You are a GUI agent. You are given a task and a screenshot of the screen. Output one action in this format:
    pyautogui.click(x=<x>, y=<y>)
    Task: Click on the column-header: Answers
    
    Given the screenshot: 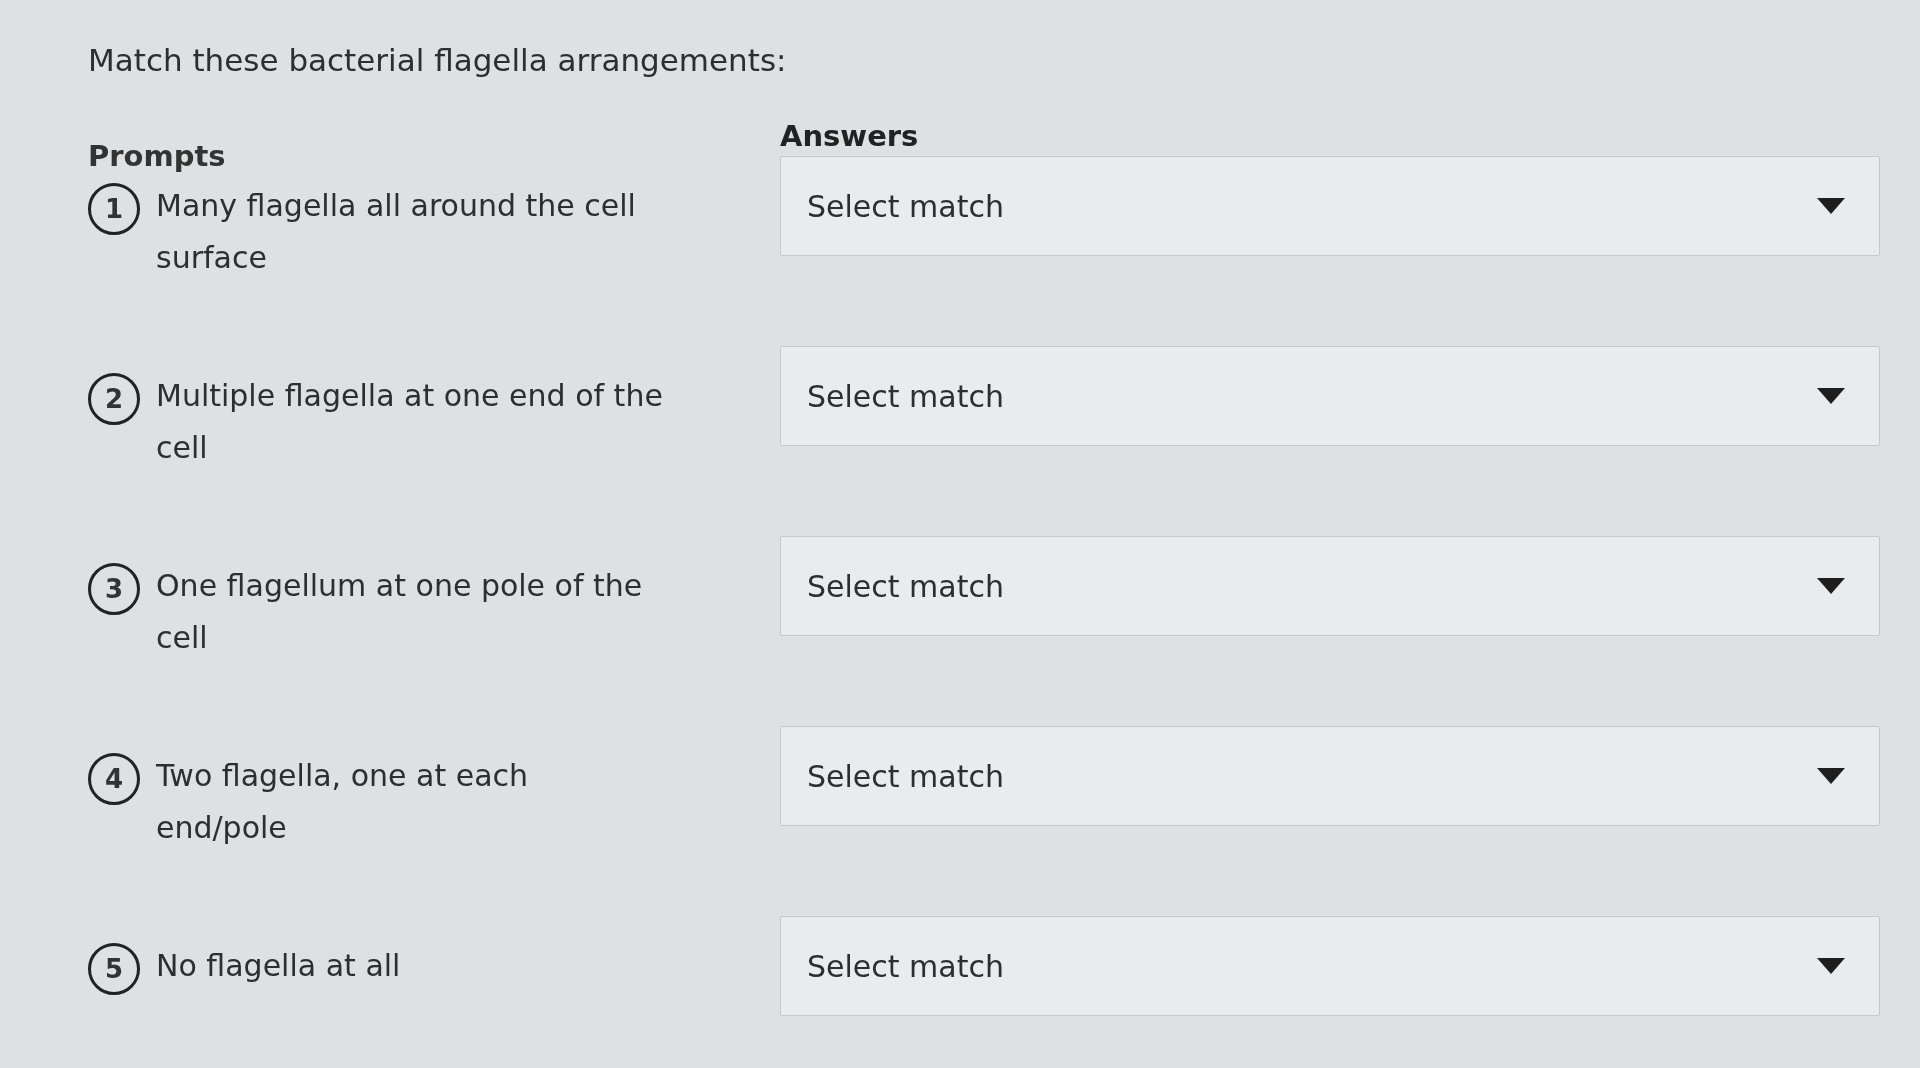 What is the action you would take?
    pyautogui.click(x=849, y=136)
    